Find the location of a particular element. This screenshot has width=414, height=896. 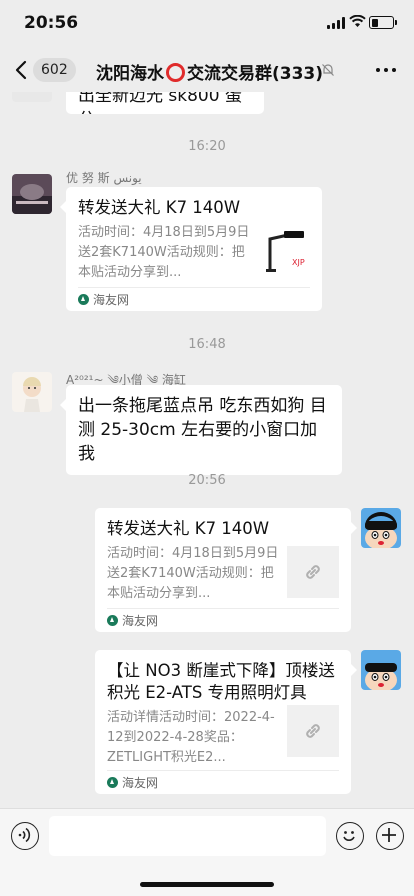

voice-input-button is located at coordinates (25, 836).